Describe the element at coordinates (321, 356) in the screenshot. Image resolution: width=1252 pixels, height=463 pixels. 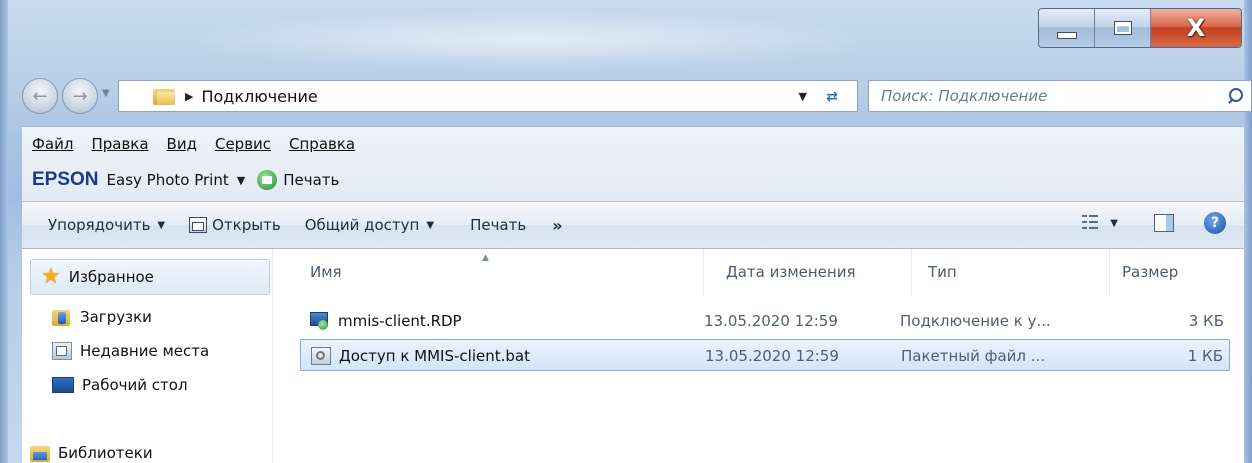
I see `batch-file-icon` at that location.